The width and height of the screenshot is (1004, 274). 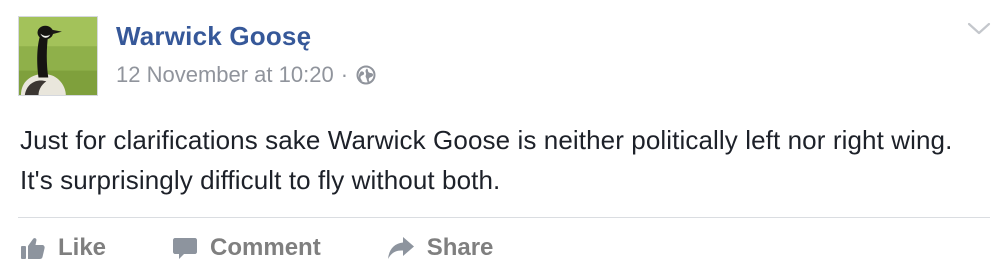 What do you see at coordinates (265, 247) in the screenshot?
I see `comment-label: Comment` at bounding box center [265, 247].